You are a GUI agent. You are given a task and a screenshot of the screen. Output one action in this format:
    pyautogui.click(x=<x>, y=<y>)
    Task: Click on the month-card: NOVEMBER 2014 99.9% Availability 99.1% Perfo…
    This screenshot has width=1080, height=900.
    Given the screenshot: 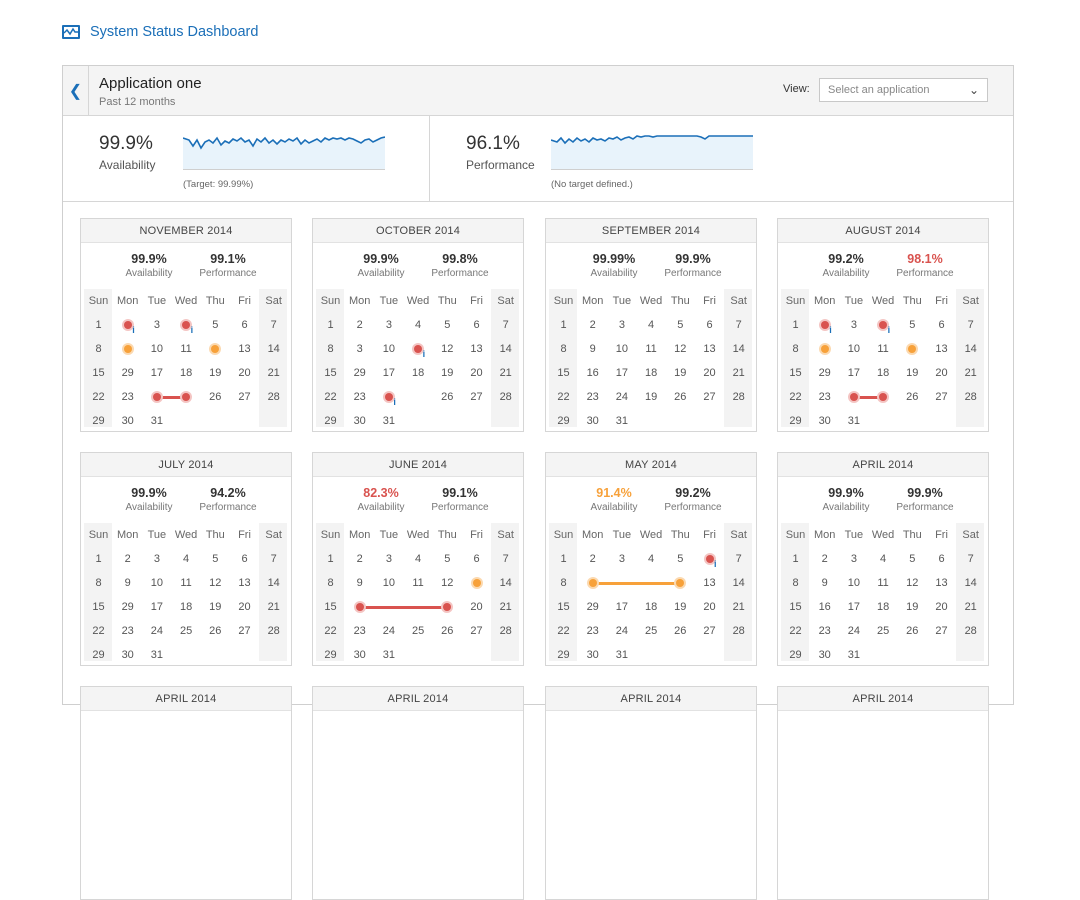 What is the action you would take?
    pyautogui.click(x=186, y=325)
    